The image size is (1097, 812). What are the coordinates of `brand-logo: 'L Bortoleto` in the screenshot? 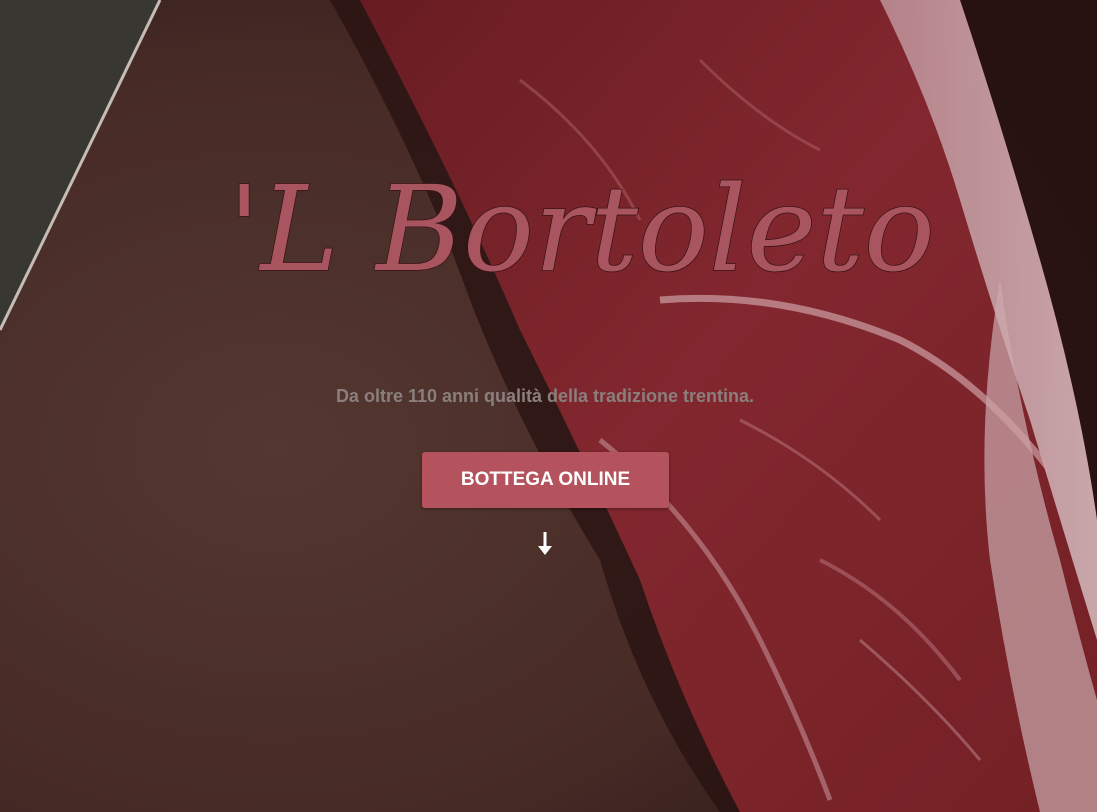 It's located at (577, 235).